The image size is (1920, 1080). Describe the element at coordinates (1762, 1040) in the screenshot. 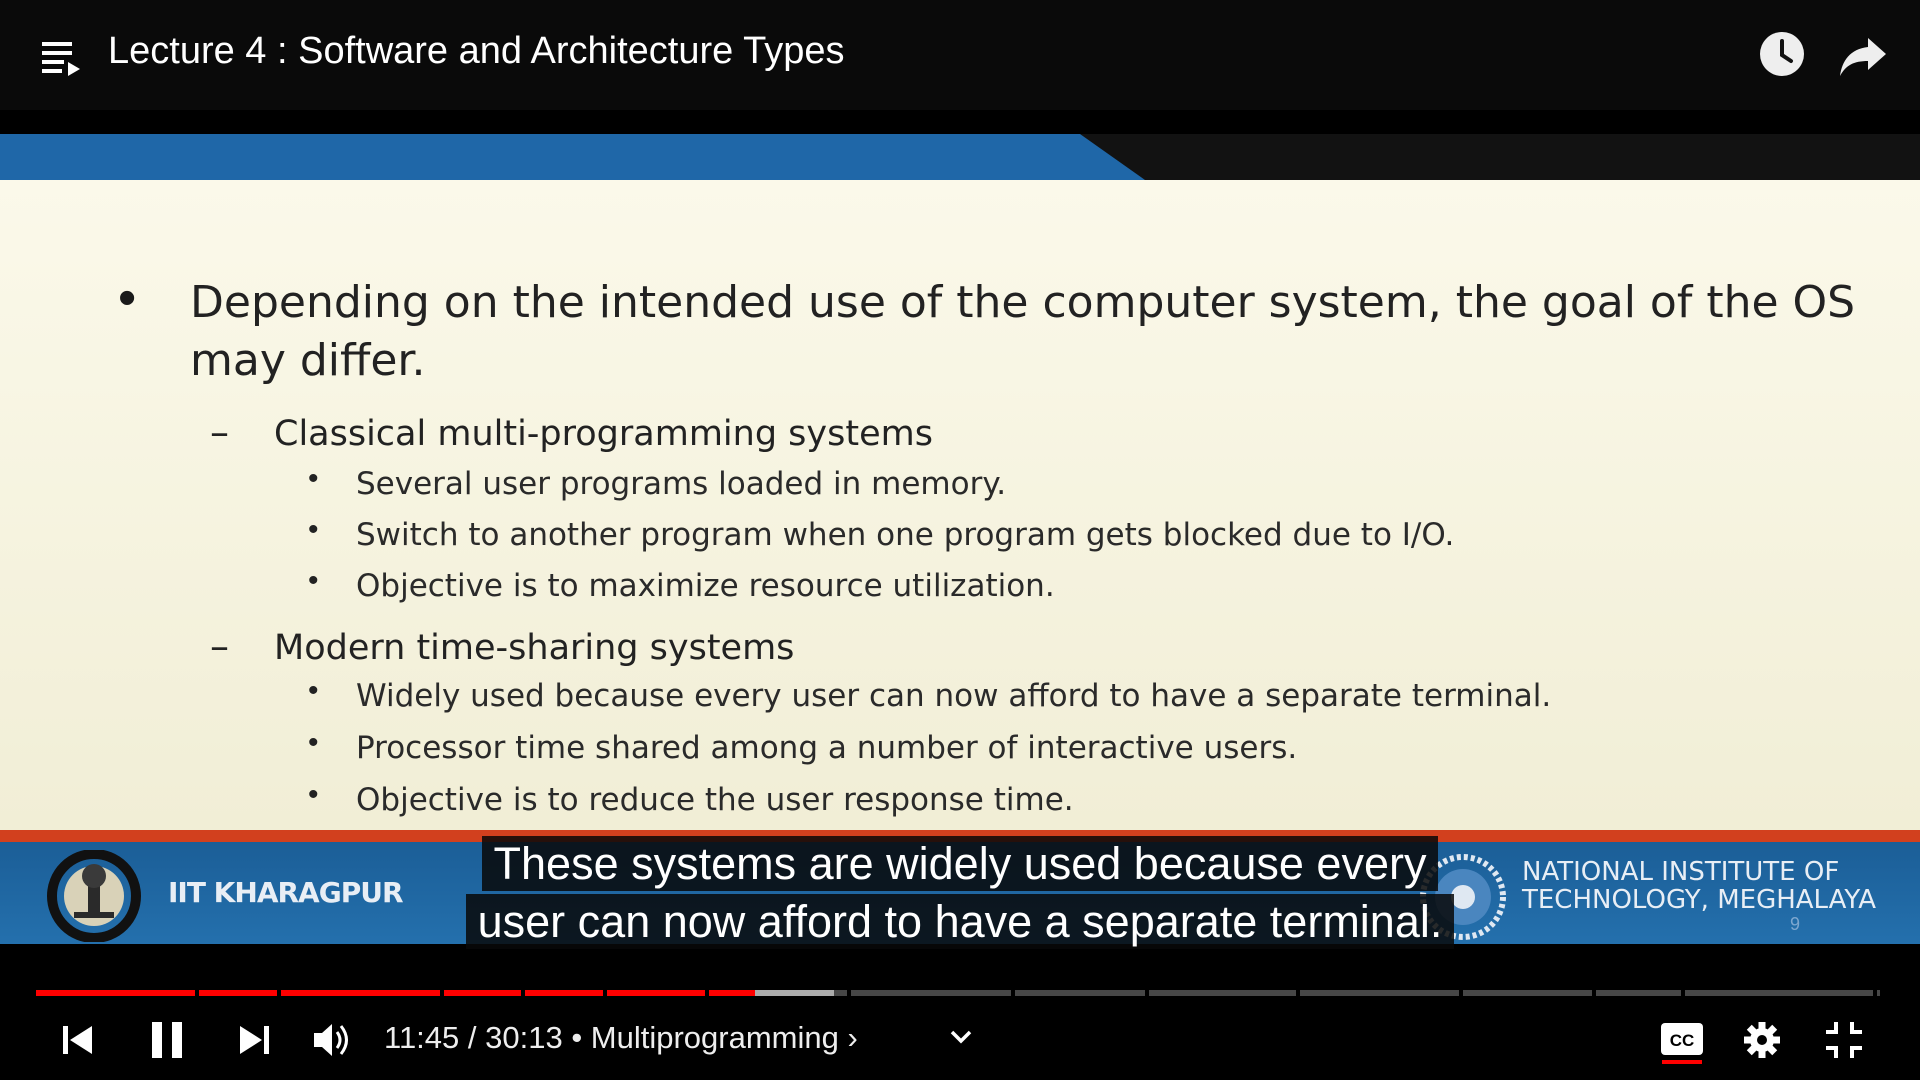

I see `settings-gear-icon` at that location.